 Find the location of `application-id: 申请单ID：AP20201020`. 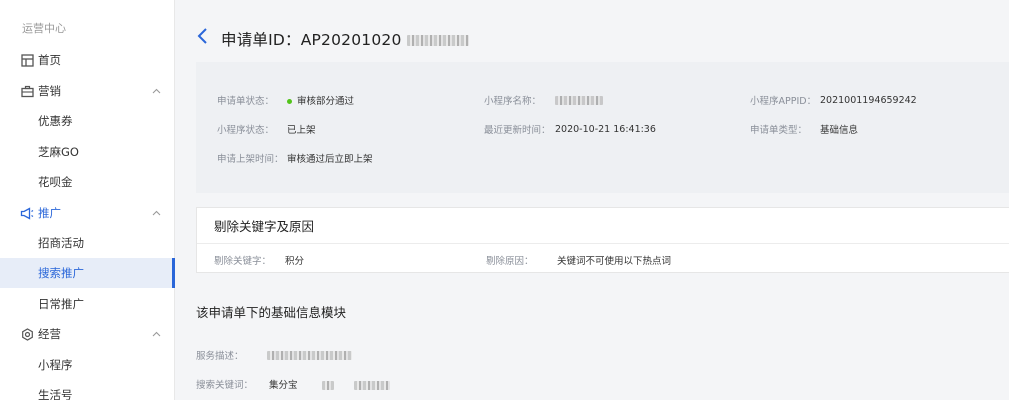

application-id: 申请单ID：AP20201020 is located at coordinates (311, 40).